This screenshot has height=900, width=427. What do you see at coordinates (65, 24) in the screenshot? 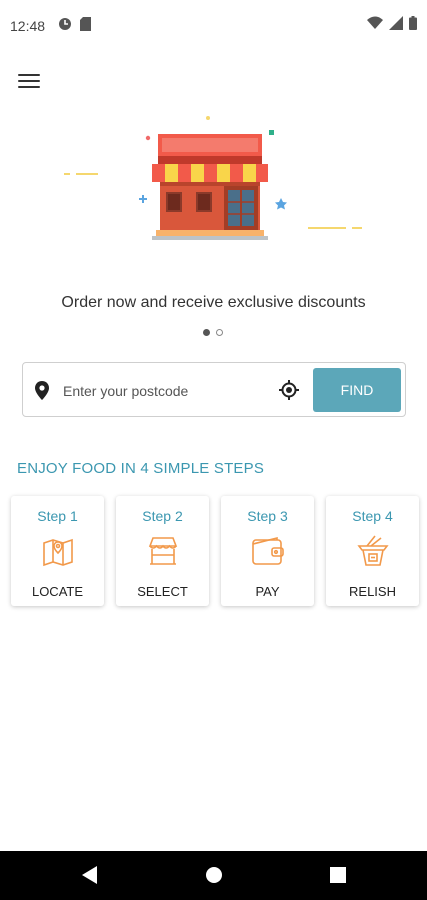
I see `data-saver-icon` at bounding box center [65, 24].